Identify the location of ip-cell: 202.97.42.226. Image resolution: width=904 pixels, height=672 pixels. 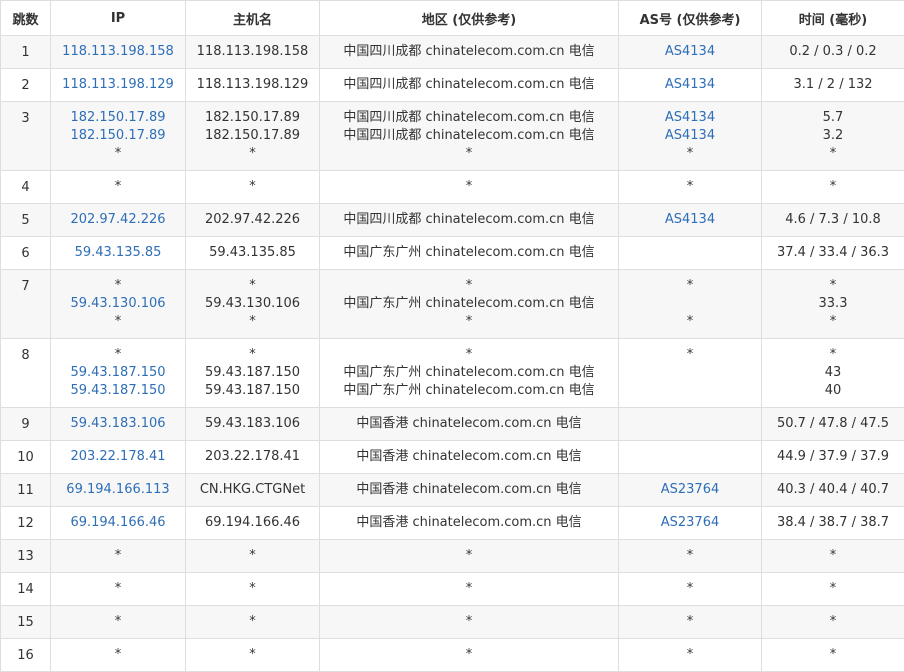
(118, 220).